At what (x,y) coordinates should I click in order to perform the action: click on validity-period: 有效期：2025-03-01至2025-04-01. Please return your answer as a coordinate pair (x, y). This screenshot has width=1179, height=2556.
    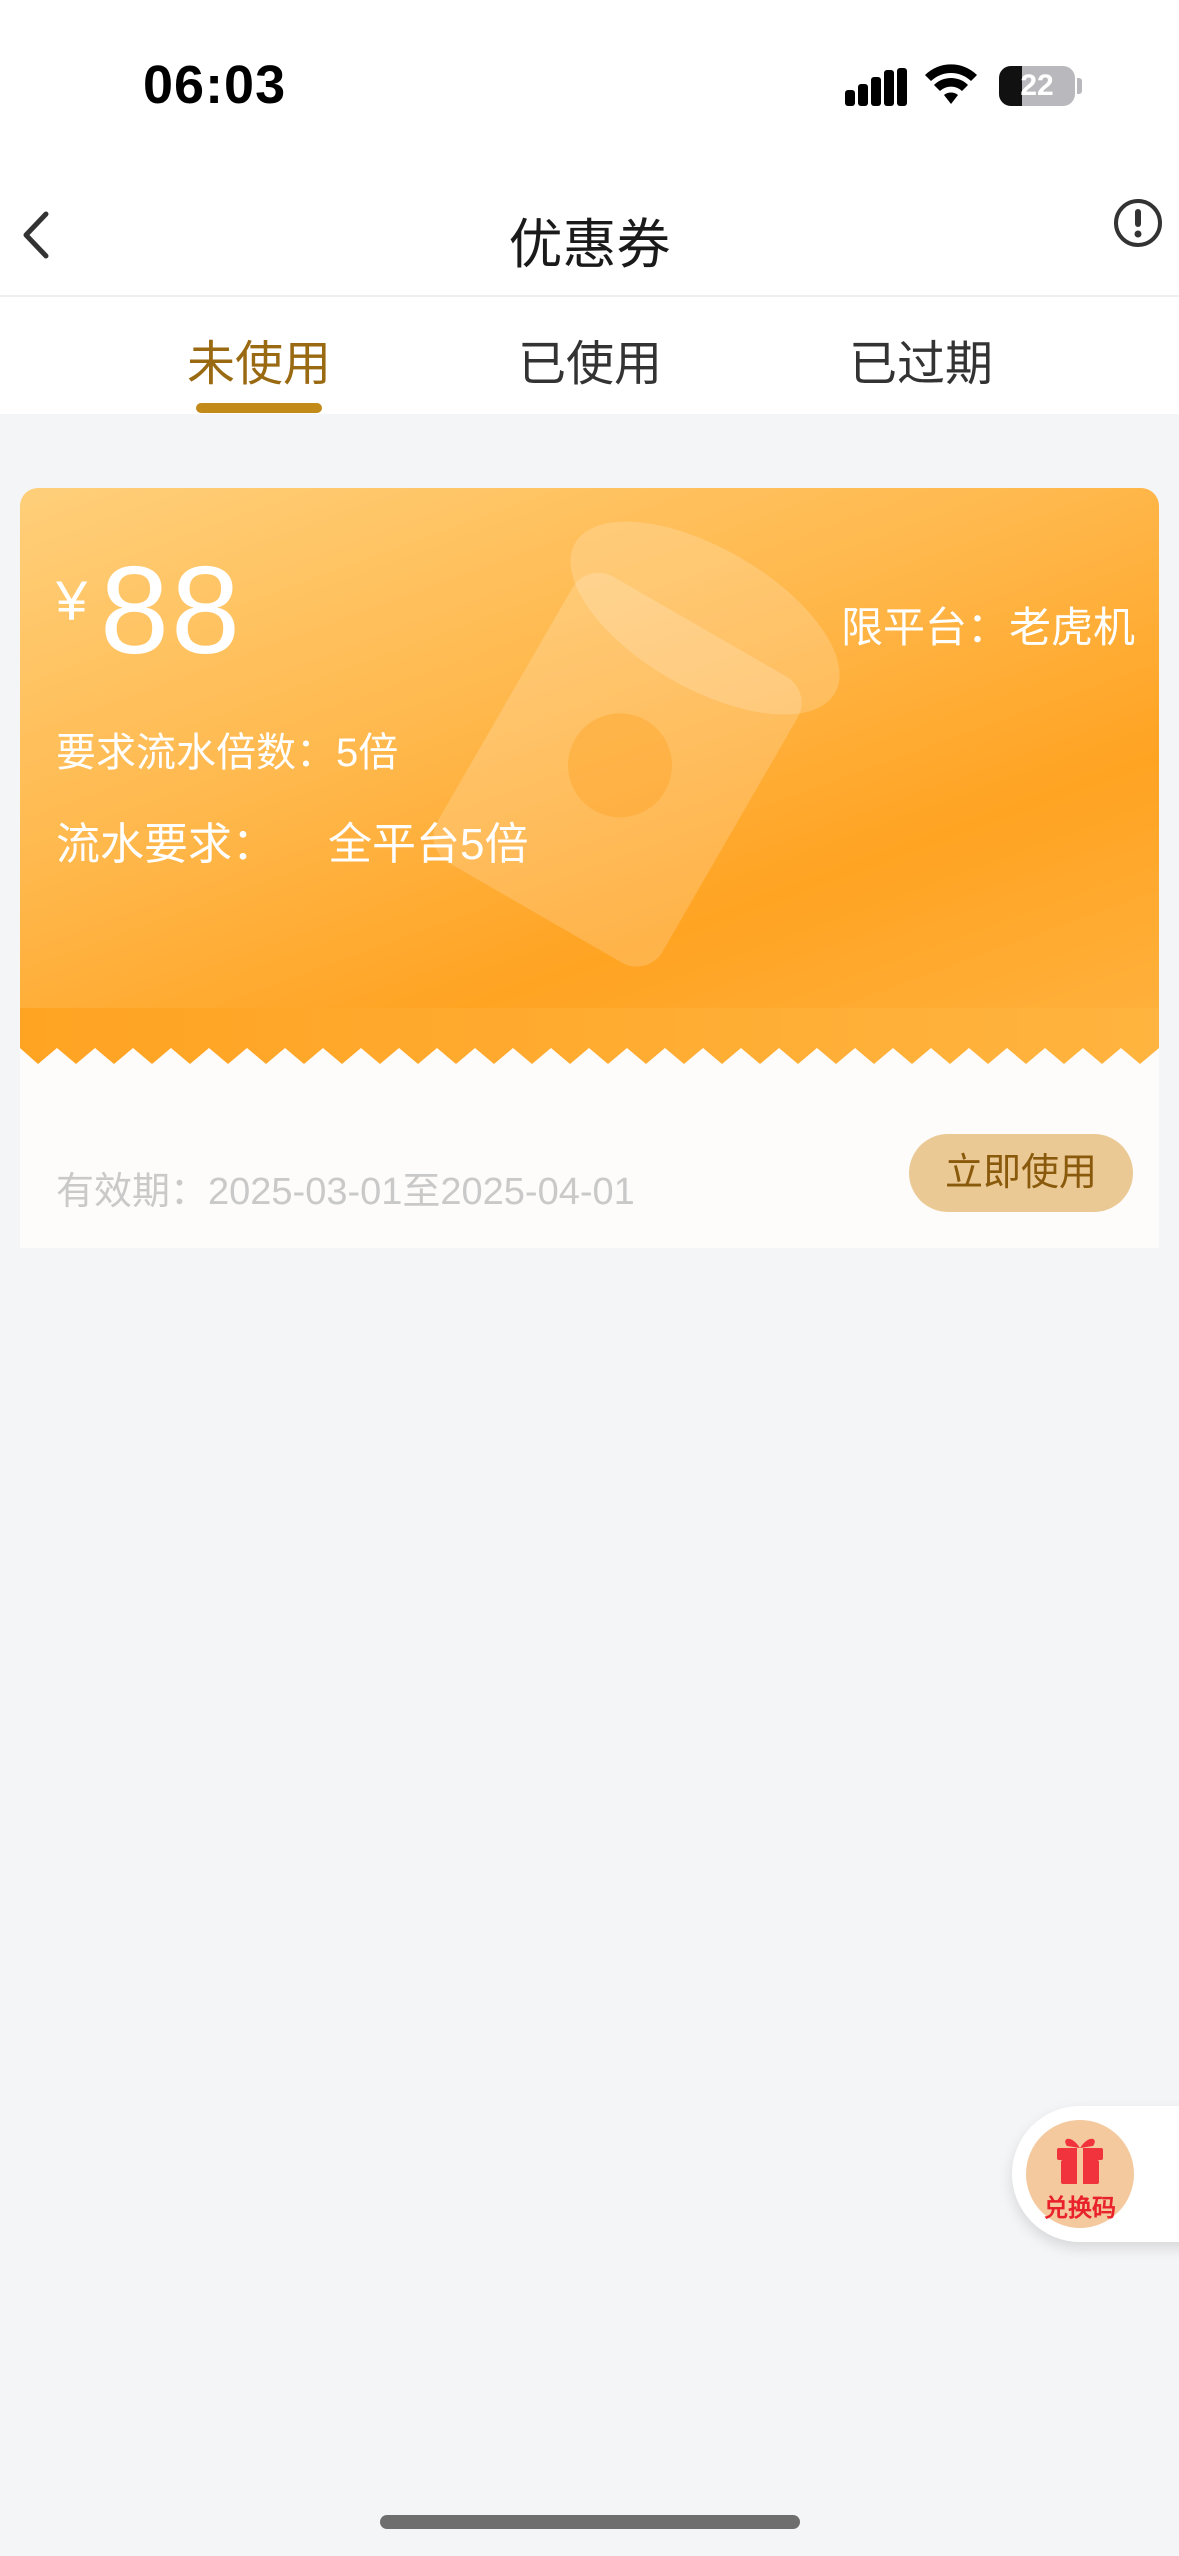
    Looking at the image, I should click on (345, 1192).